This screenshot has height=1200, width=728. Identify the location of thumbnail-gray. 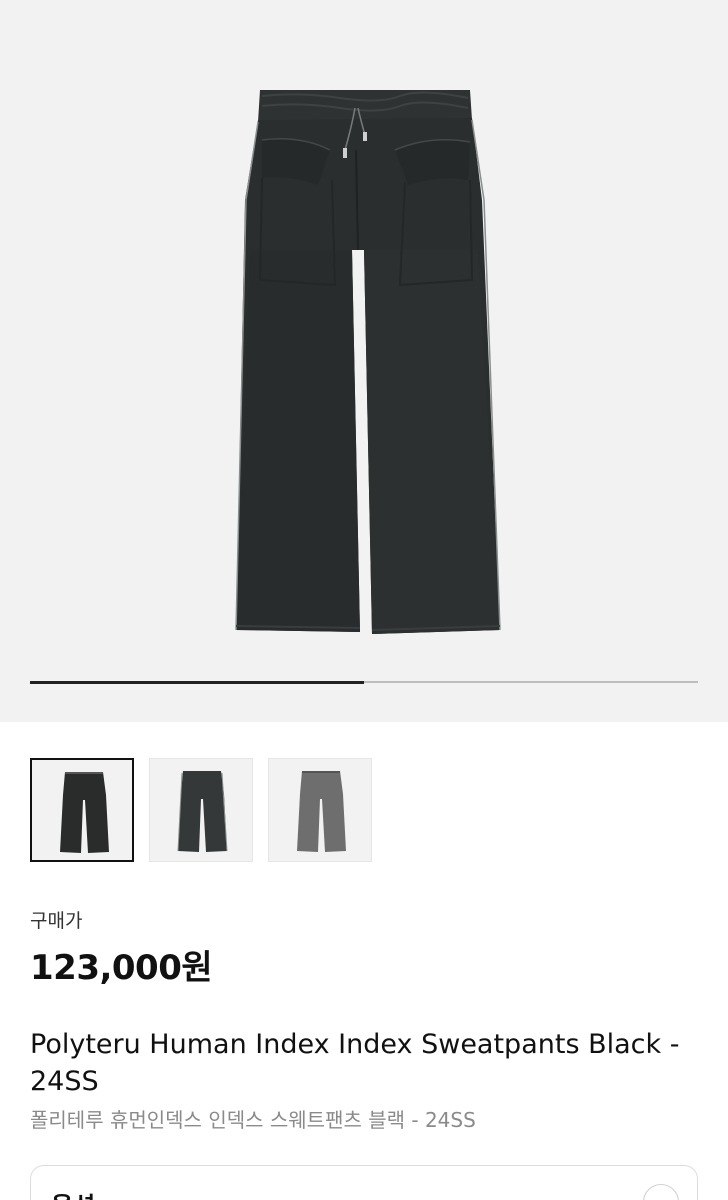
(320, 810).